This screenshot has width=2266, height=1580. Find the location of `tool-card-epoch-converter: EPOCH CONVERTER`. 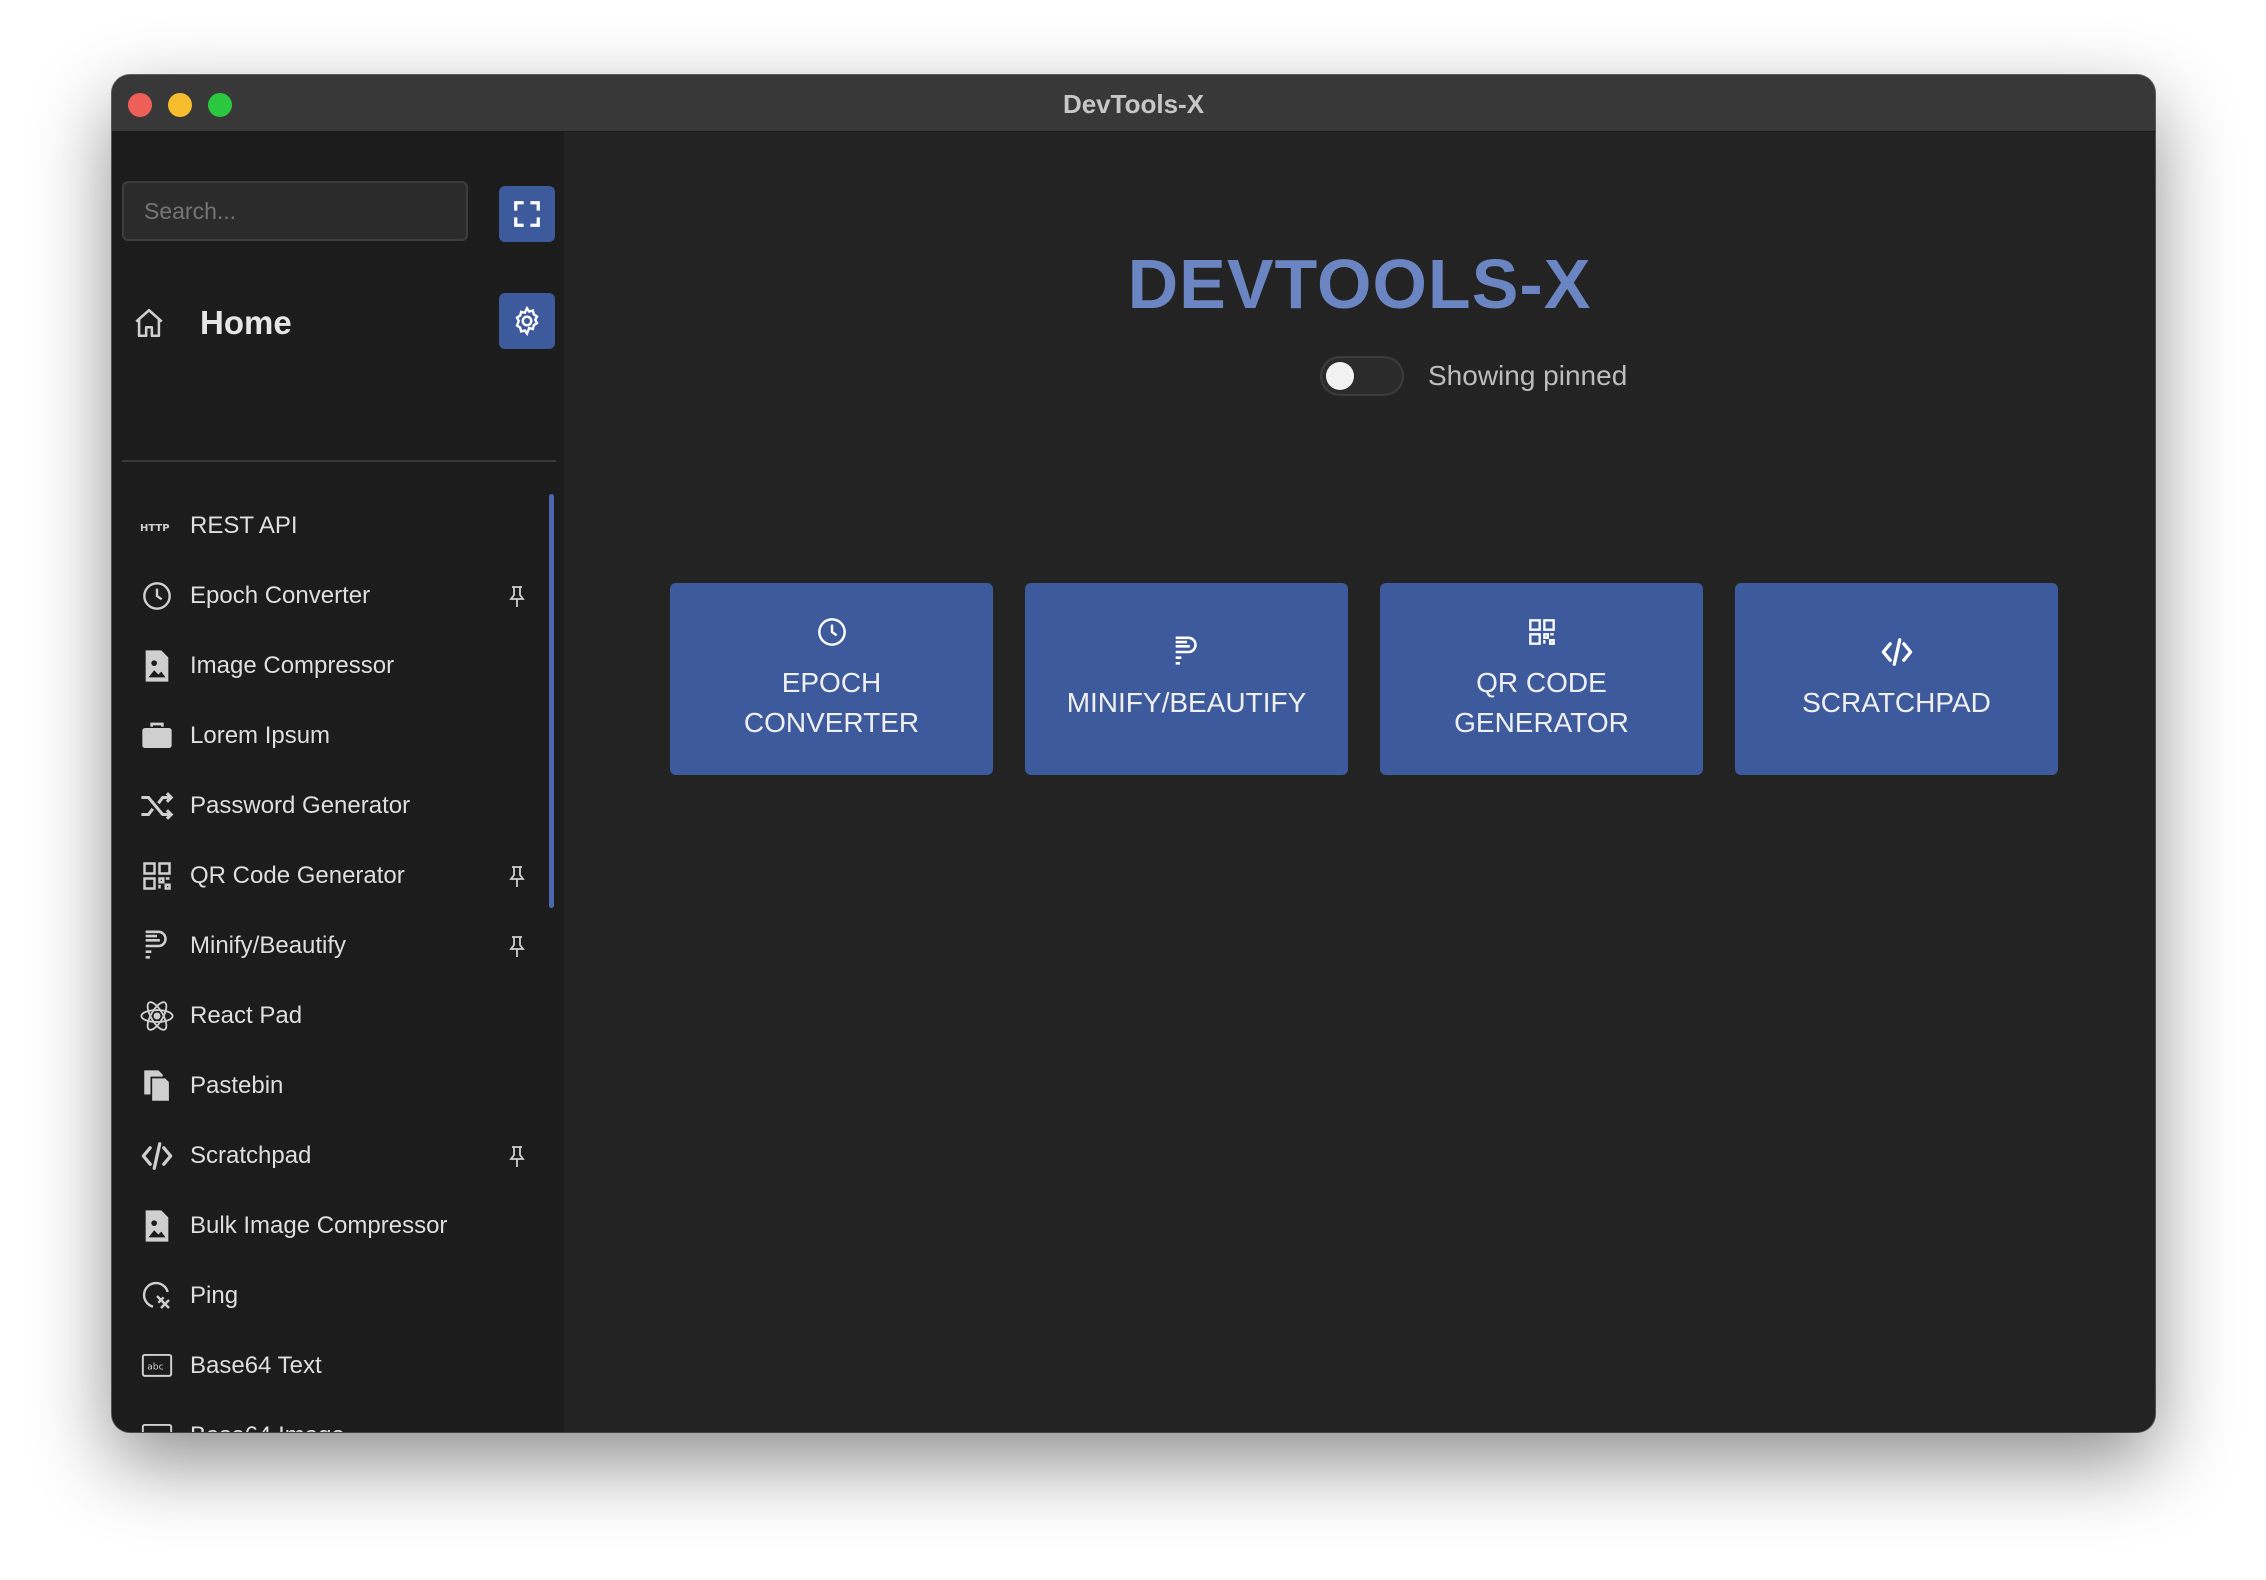

tool-card-epoch-converter: EPOCH CONVERTER is located at coordinates (831, 679).